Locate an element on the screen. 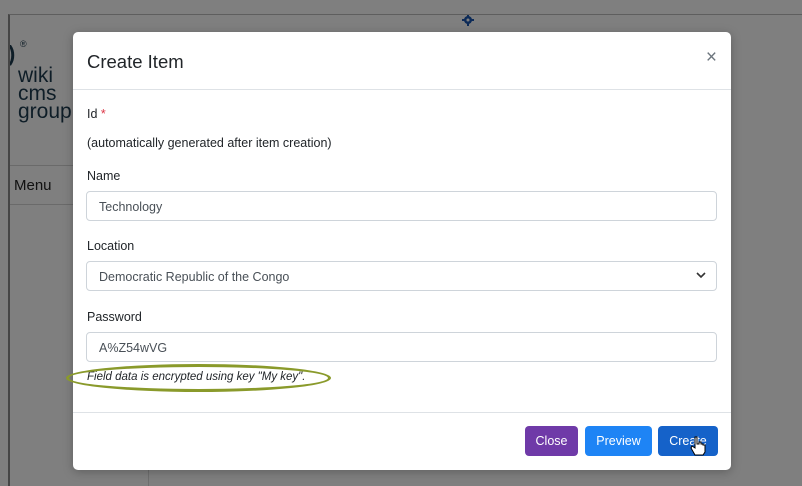 The image size is (802, 486). password-label: Password is located at coordinates (114, 317).